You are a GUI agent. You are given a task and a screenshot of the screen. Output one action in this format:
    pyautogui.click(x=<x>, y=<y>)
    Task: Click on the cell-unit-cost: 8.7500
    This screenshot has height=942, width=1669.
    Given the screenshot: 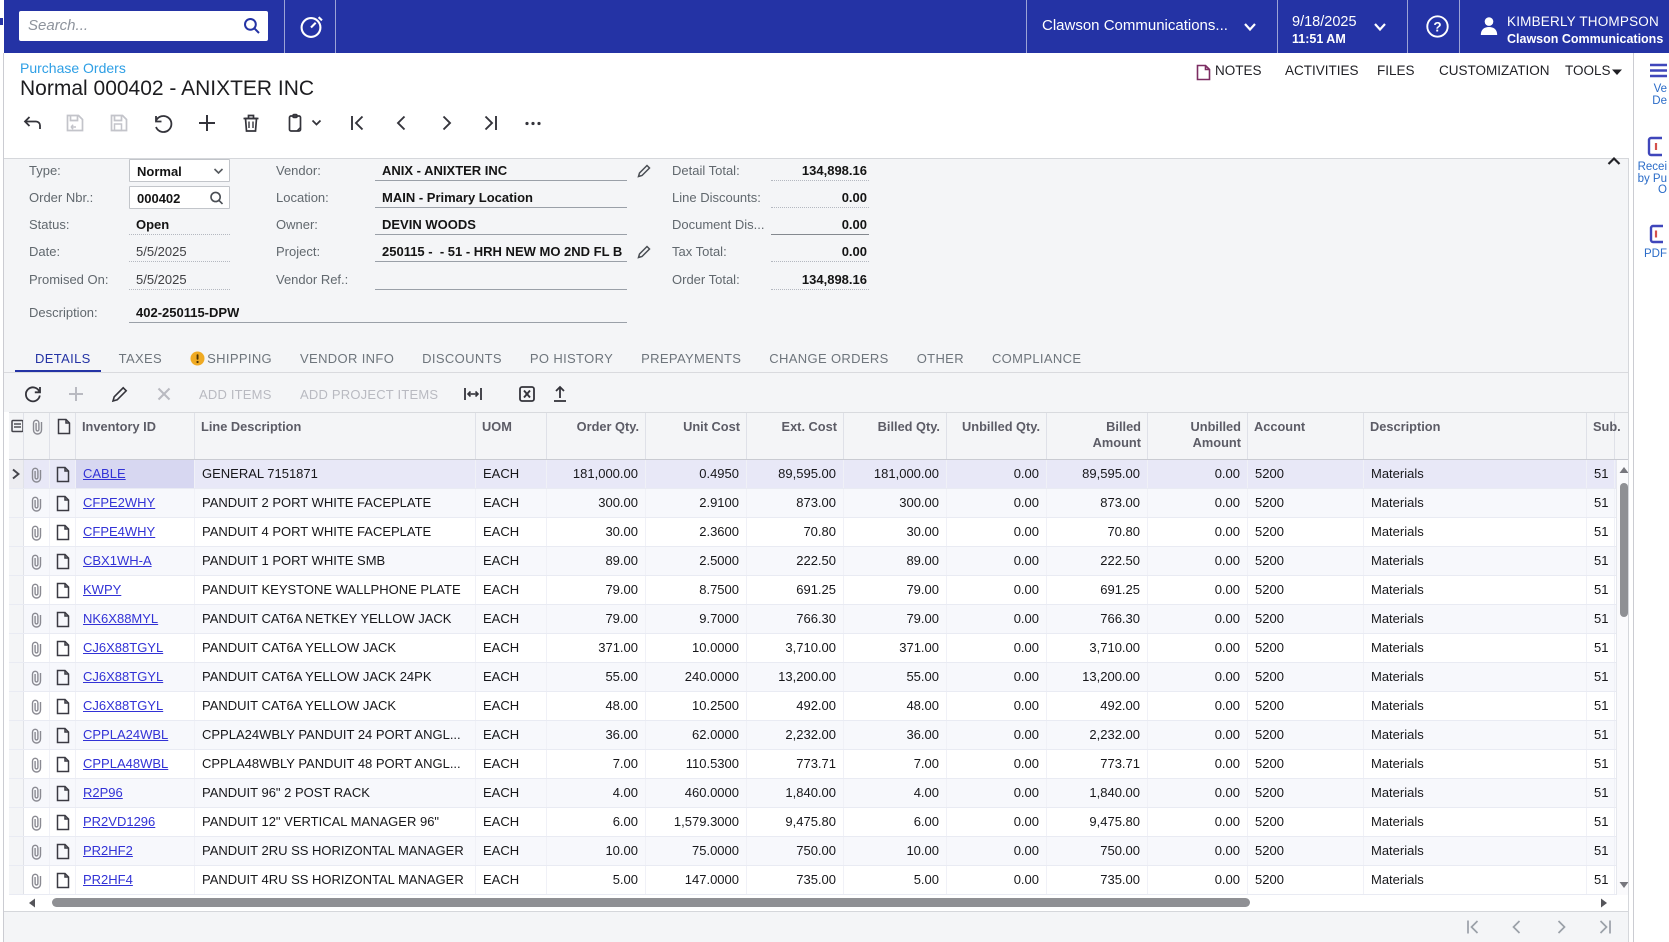 What is the action you would take?
    pyautogui.click(x=696, y=590)
    